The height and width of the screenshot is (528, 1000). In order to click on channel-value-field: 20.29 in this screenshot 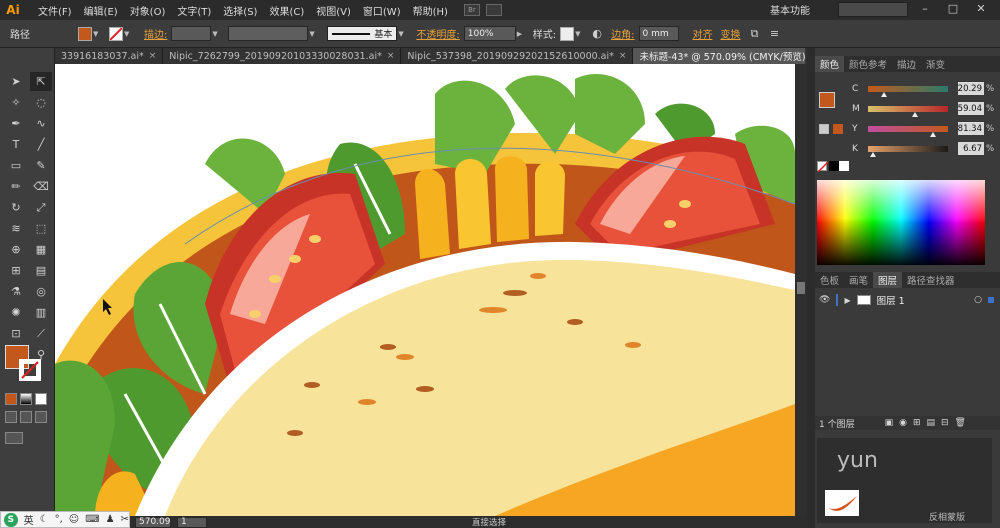, I will do `click(971, 88)`.